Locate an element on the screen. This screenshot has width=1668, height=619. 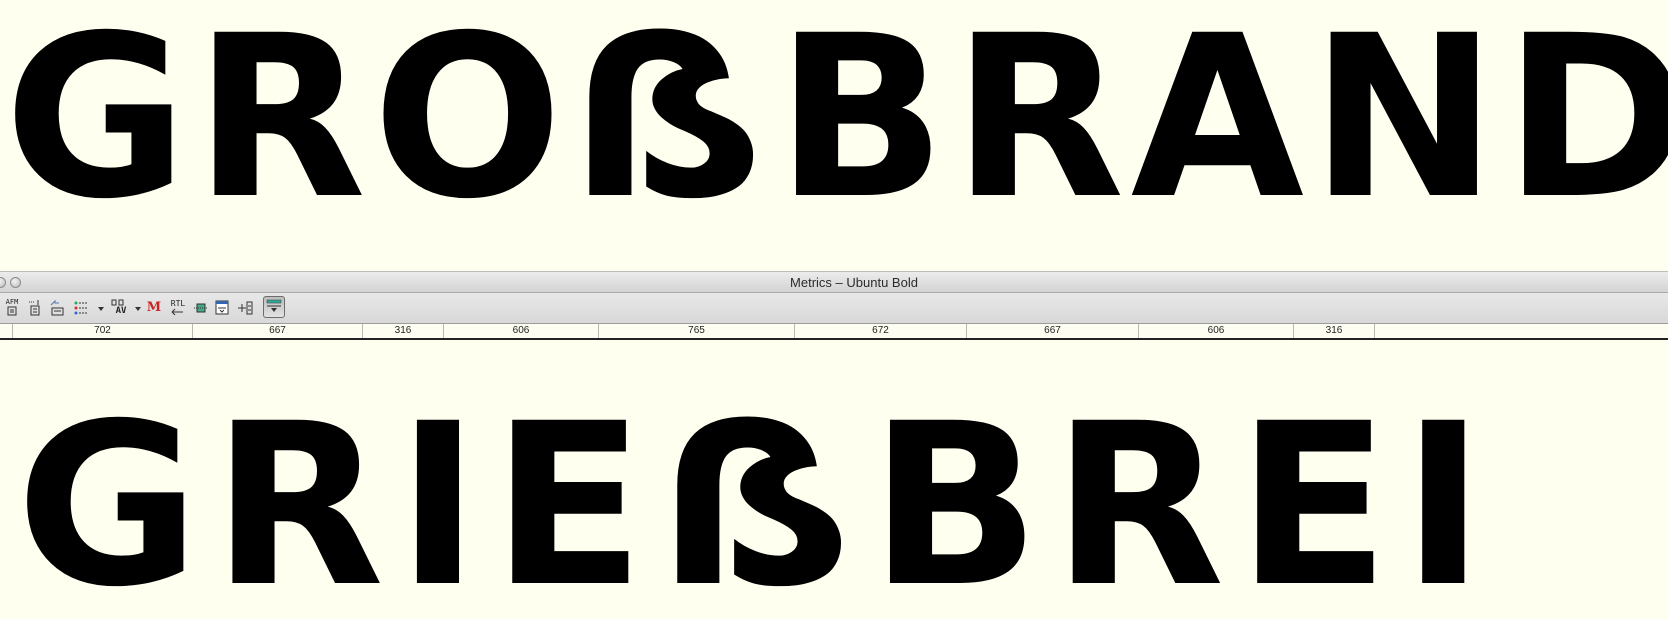
metrics-m-button: M is located at coordinates (154, 308).